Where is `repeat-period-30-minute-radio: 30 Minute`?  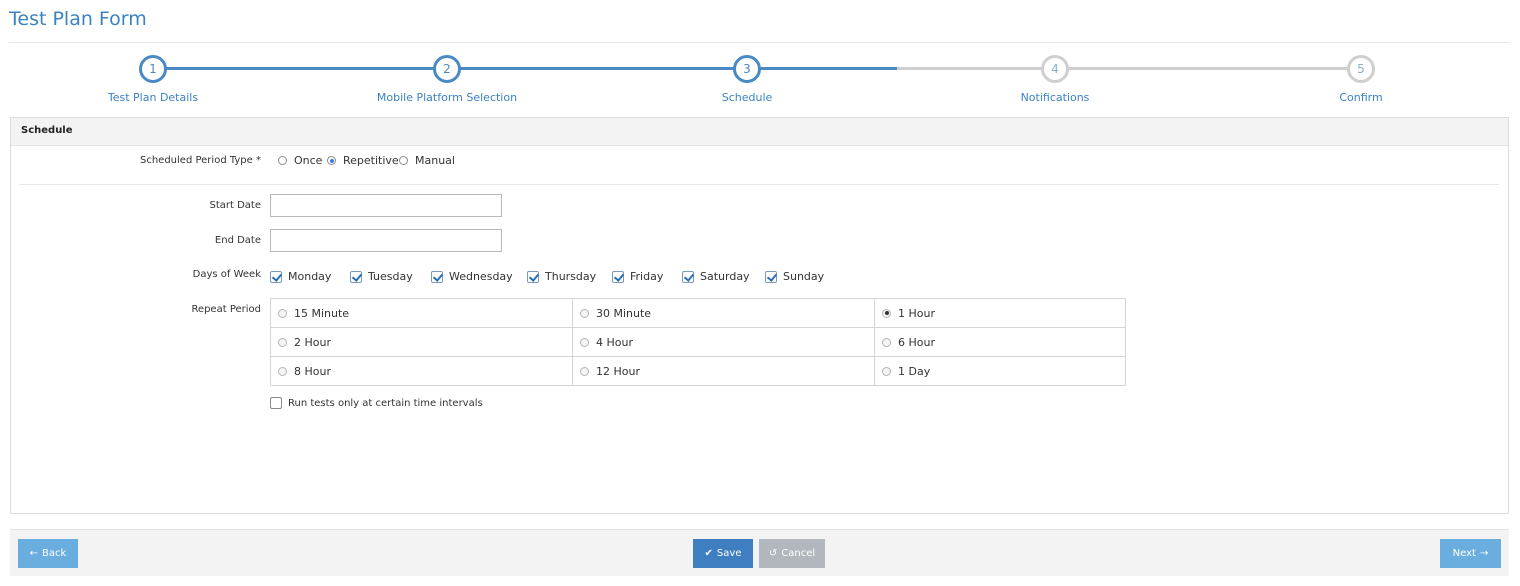 repeat-period-30-minute-radio: 30 Minute is located at coordinates (724, 313).